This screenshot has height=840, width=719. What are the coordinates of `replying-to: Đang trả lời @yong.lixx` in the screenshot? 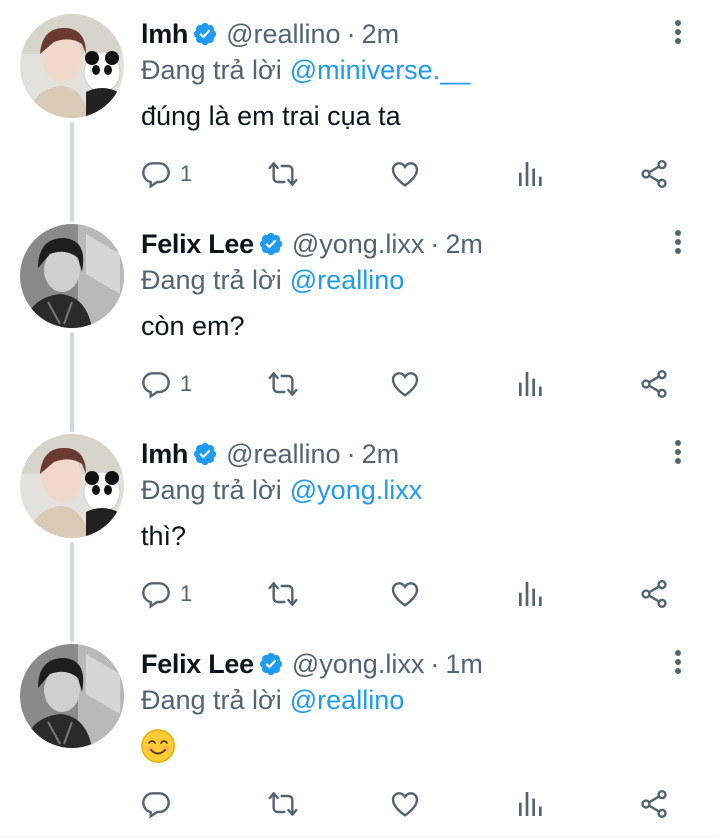 It's located at (281, 490).